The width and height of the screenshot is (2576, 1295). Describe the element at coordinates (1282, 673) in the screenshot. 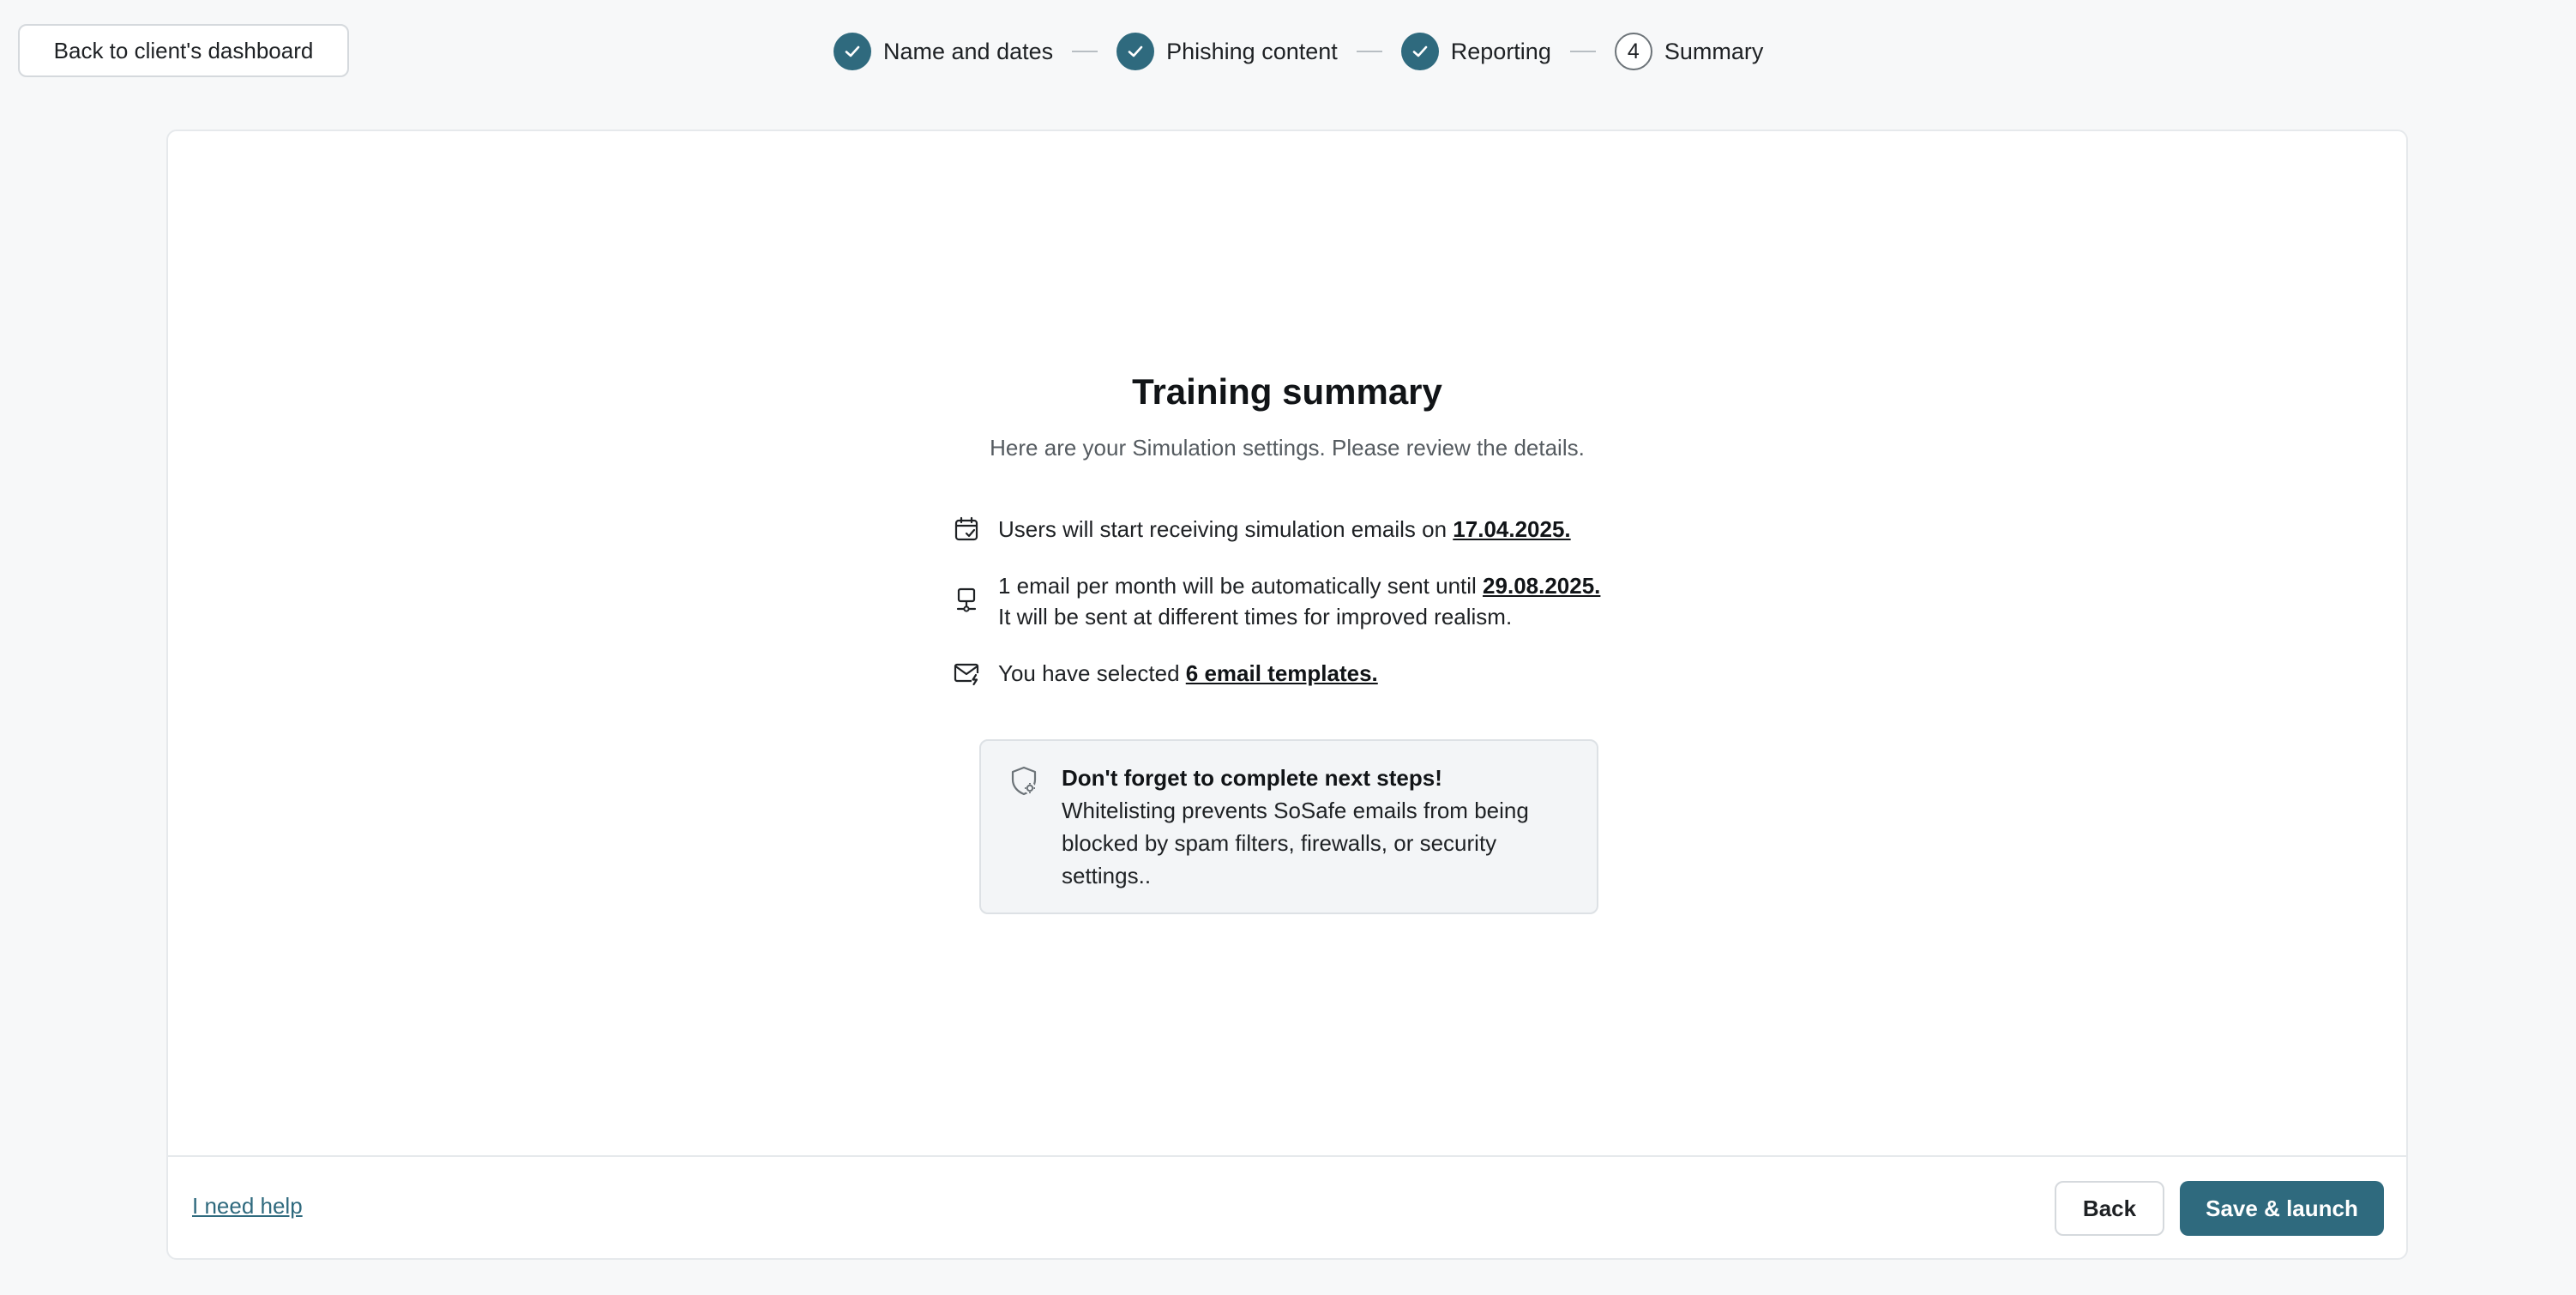

I see `templates-count-link: 6 email templates.` at that location.